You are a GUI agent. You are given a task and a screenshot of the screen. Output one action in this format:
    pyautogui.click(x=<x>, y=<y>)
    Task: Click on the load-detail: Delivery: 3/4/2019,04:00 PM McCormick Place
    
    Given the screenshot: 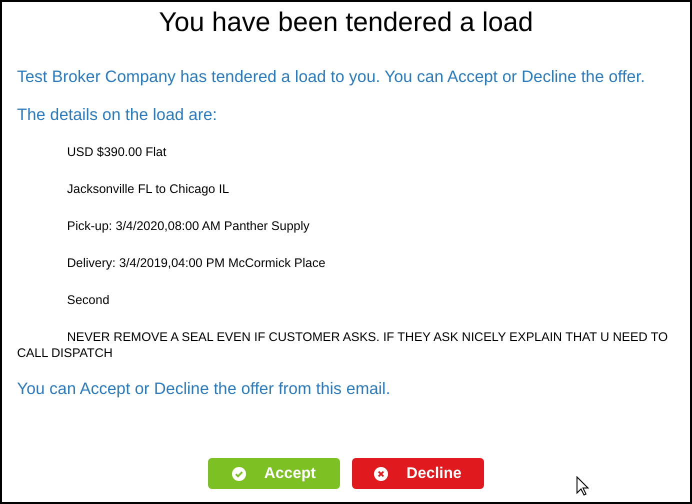 What is the action you would take?
    pyautogui.click(x=196, y=263)
    